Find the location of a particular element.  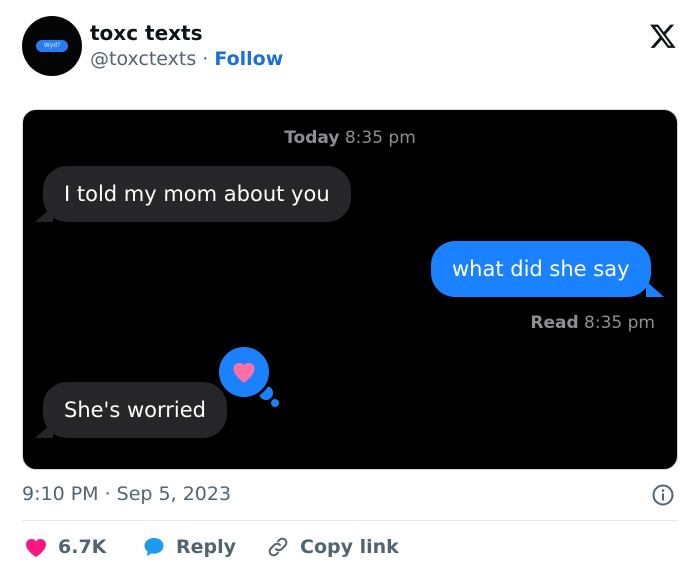

author-name: toxc texts is located at coordinates (146, 33).